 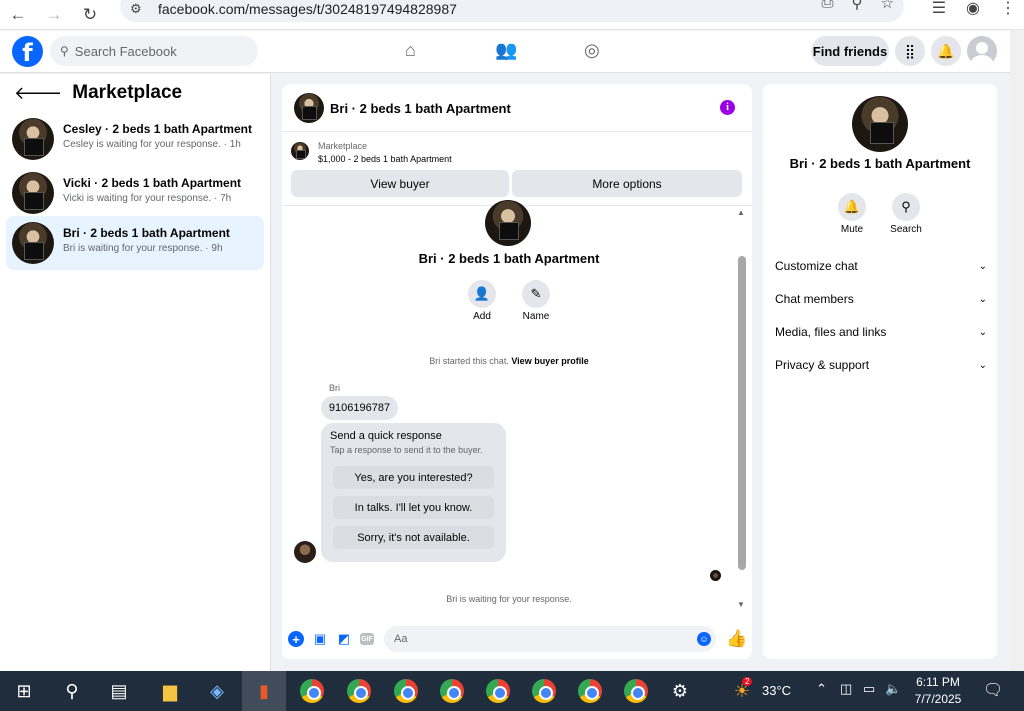 What do you see at coordinates (217, 691) in the screenshot?
I see `copilot-icon: ◈` at bounding box center [217, 691].